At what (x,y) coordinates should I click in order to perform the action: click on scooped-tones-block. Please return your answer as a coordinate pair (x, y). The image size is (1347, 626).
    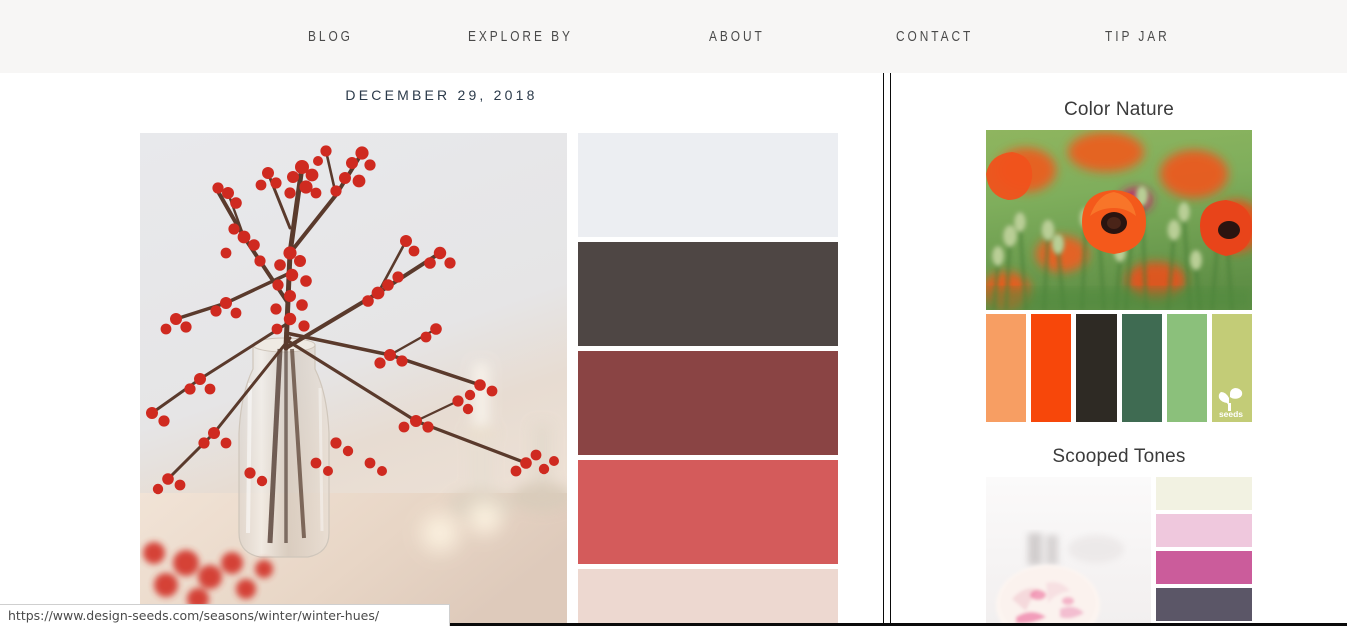
    Looking at the image, I should click on (1119, 550).